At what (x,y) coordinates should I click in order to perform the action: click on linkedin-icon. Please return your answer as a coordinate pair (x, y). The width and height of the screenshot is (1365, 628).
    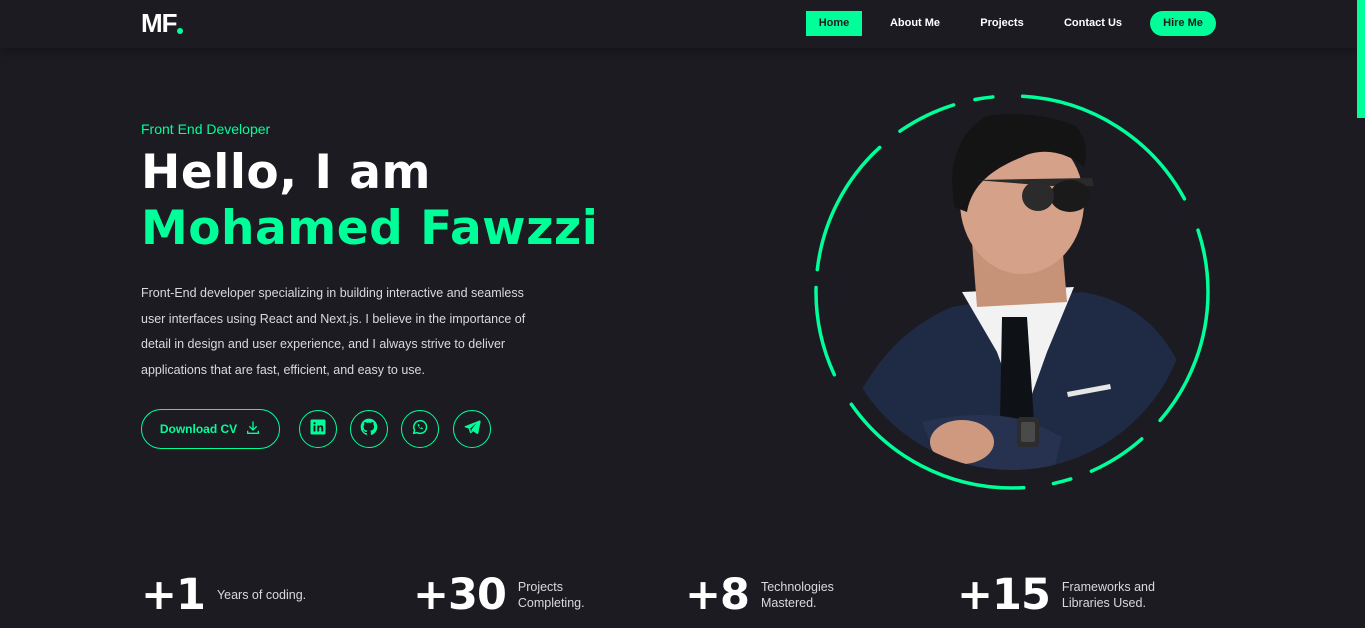
    Looking at the image, I should click on (318, 429).